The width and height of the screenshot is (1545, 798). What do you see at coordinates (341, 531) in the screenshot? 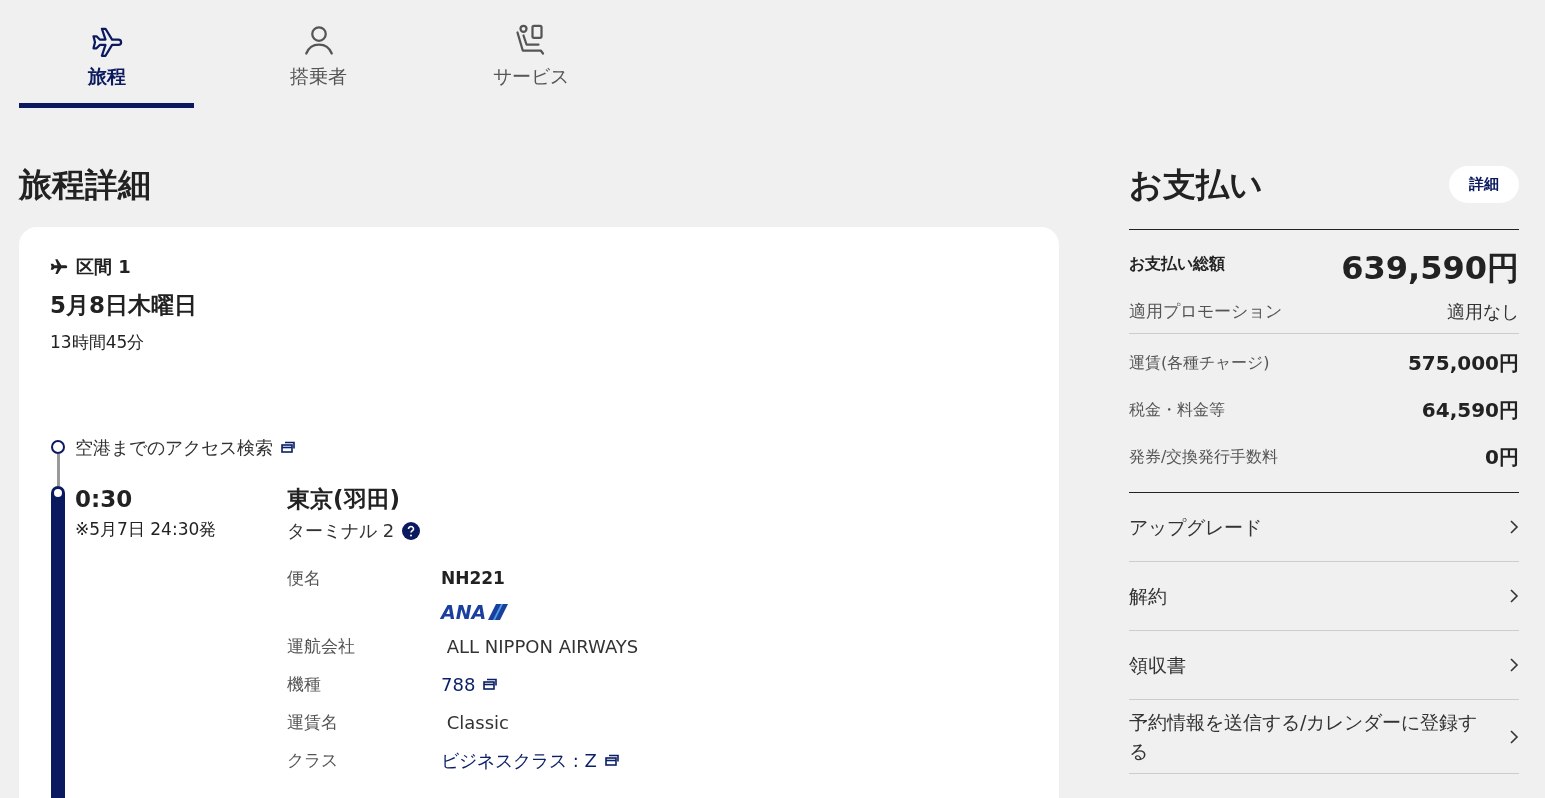
I see `terminal-label: ターミナル 2` at bounding box center [341, 531].